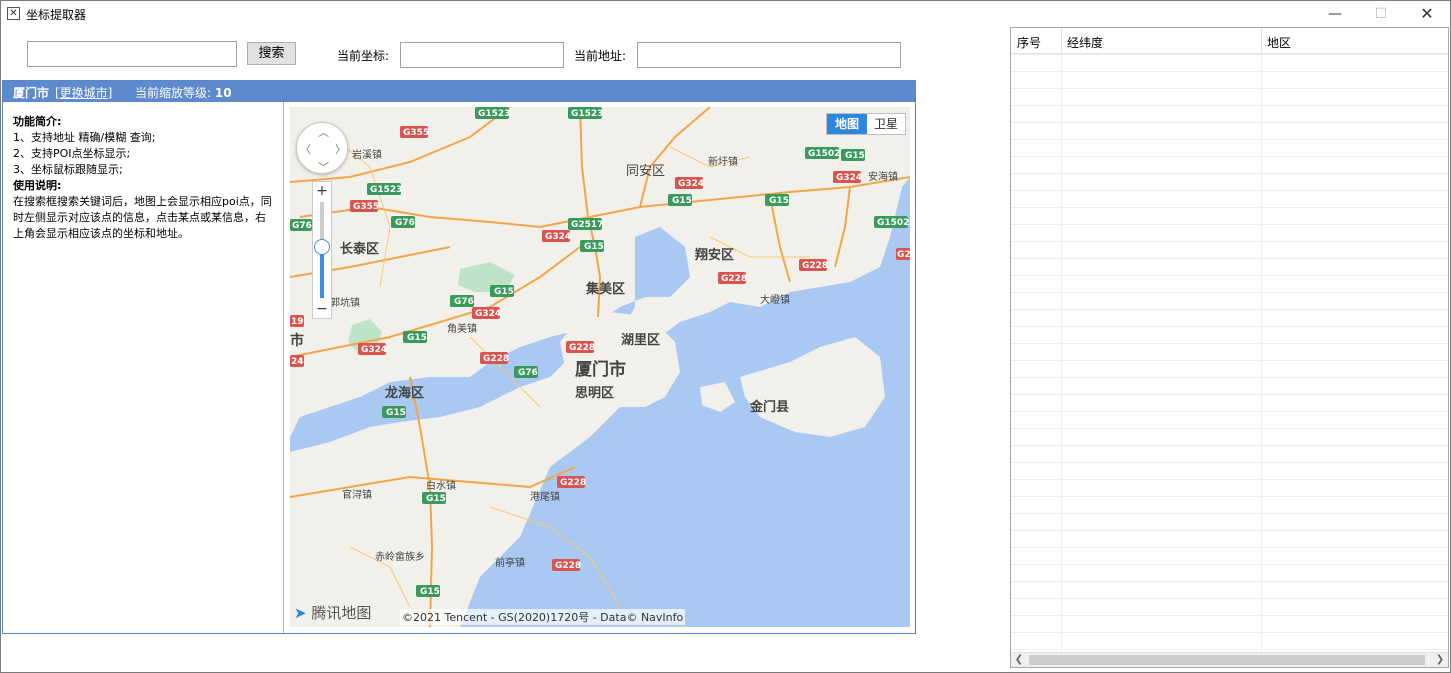  I want to click on place-label: 长泰区, so click(359, 249).